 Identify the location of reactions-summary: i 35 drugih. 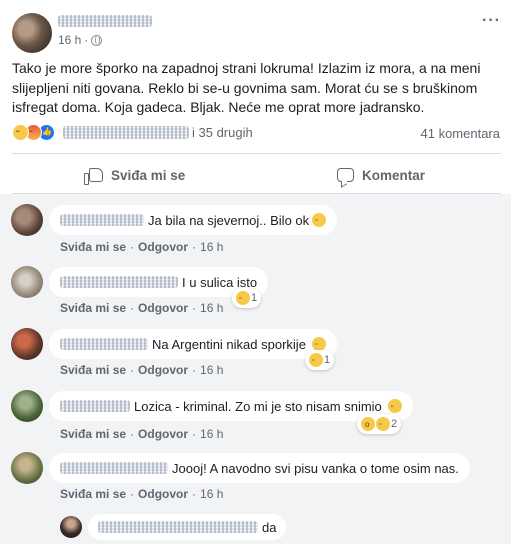
(132, 132).